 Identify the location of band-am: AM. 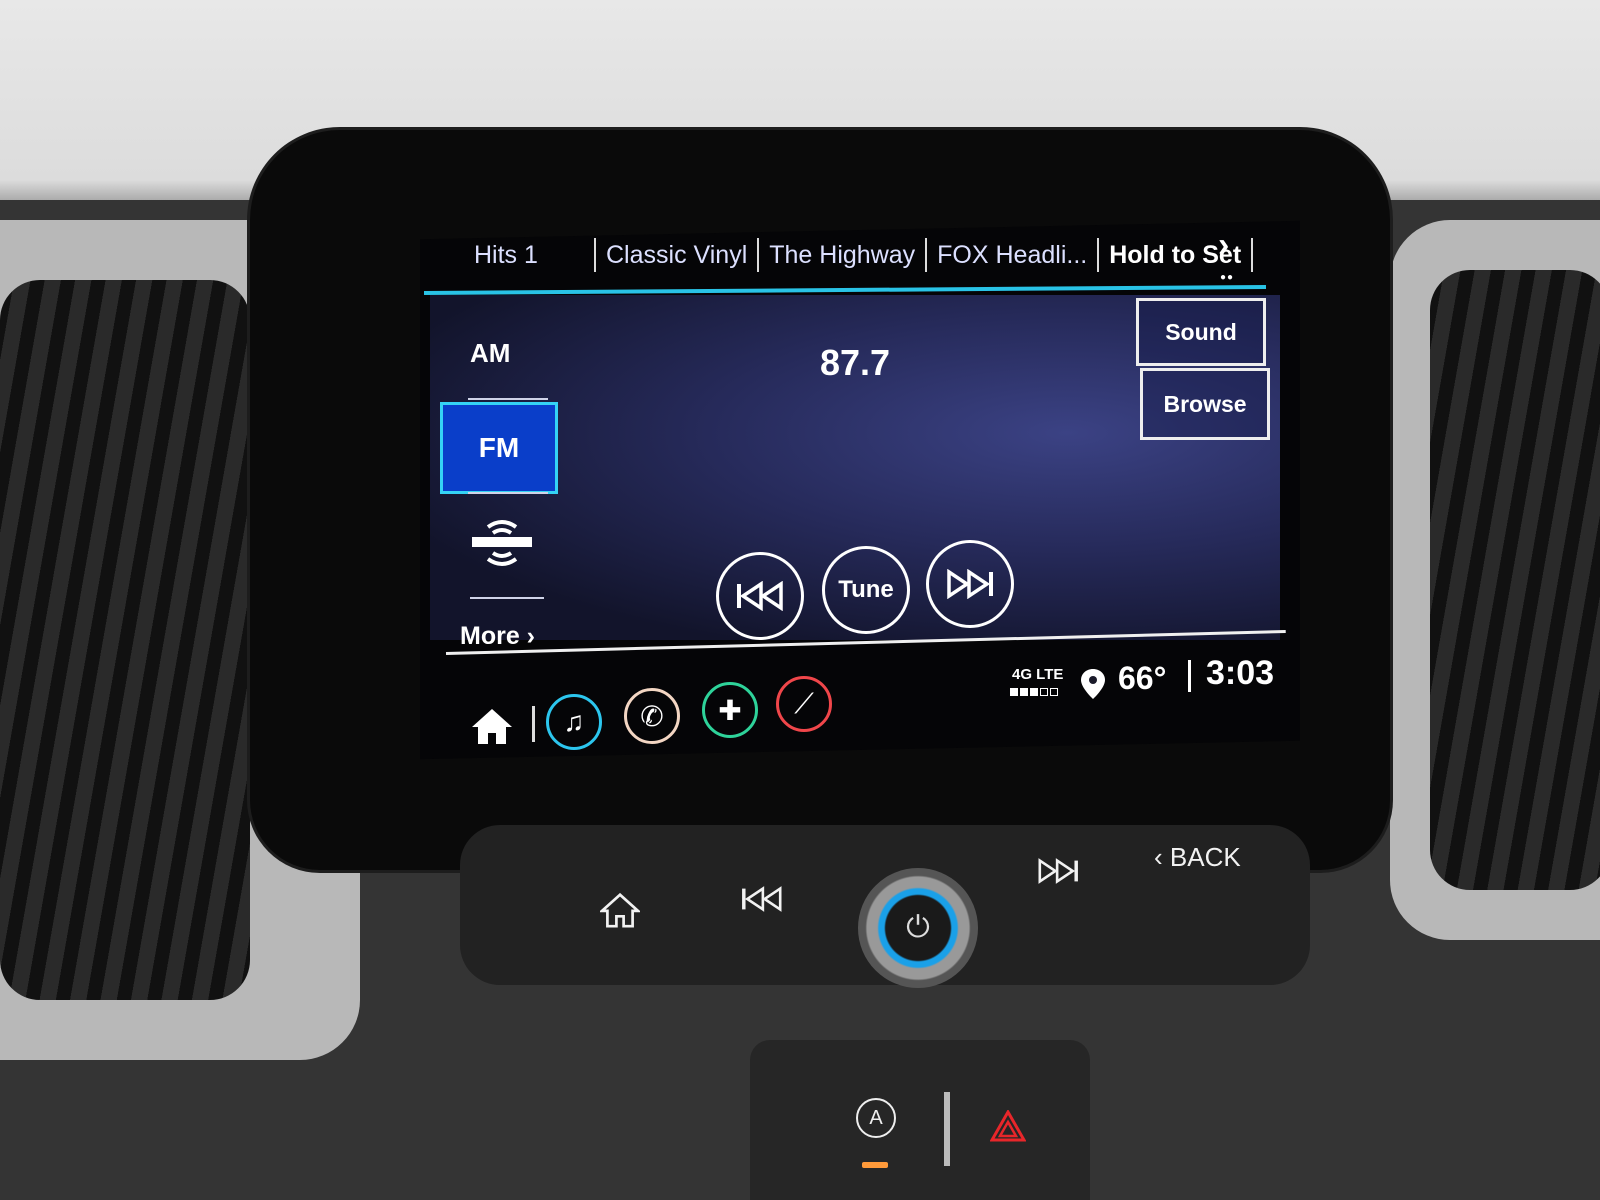
(490, 353).